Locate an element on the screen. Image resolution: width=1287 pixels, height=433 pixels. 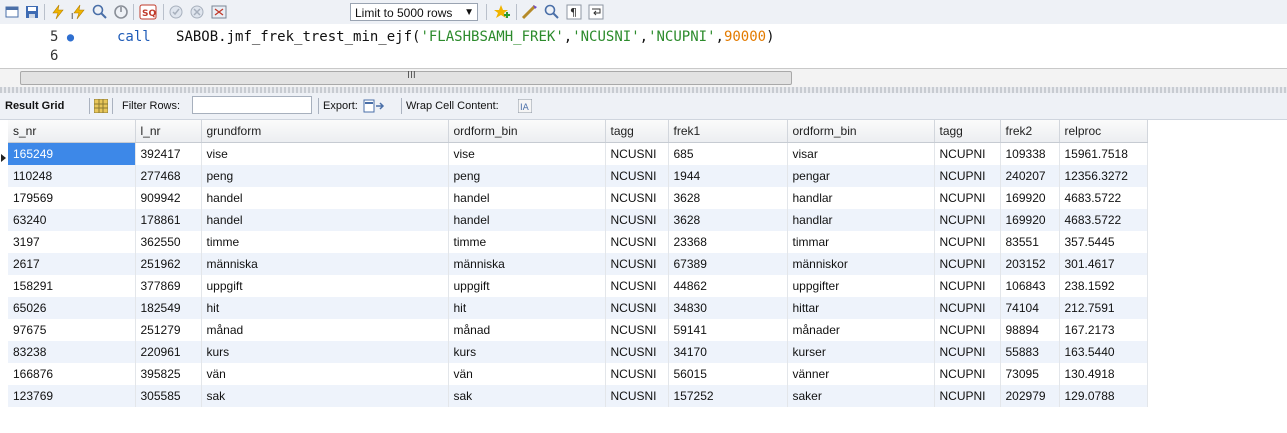
table-cell: 3628 is located at coordinates (728, 198).